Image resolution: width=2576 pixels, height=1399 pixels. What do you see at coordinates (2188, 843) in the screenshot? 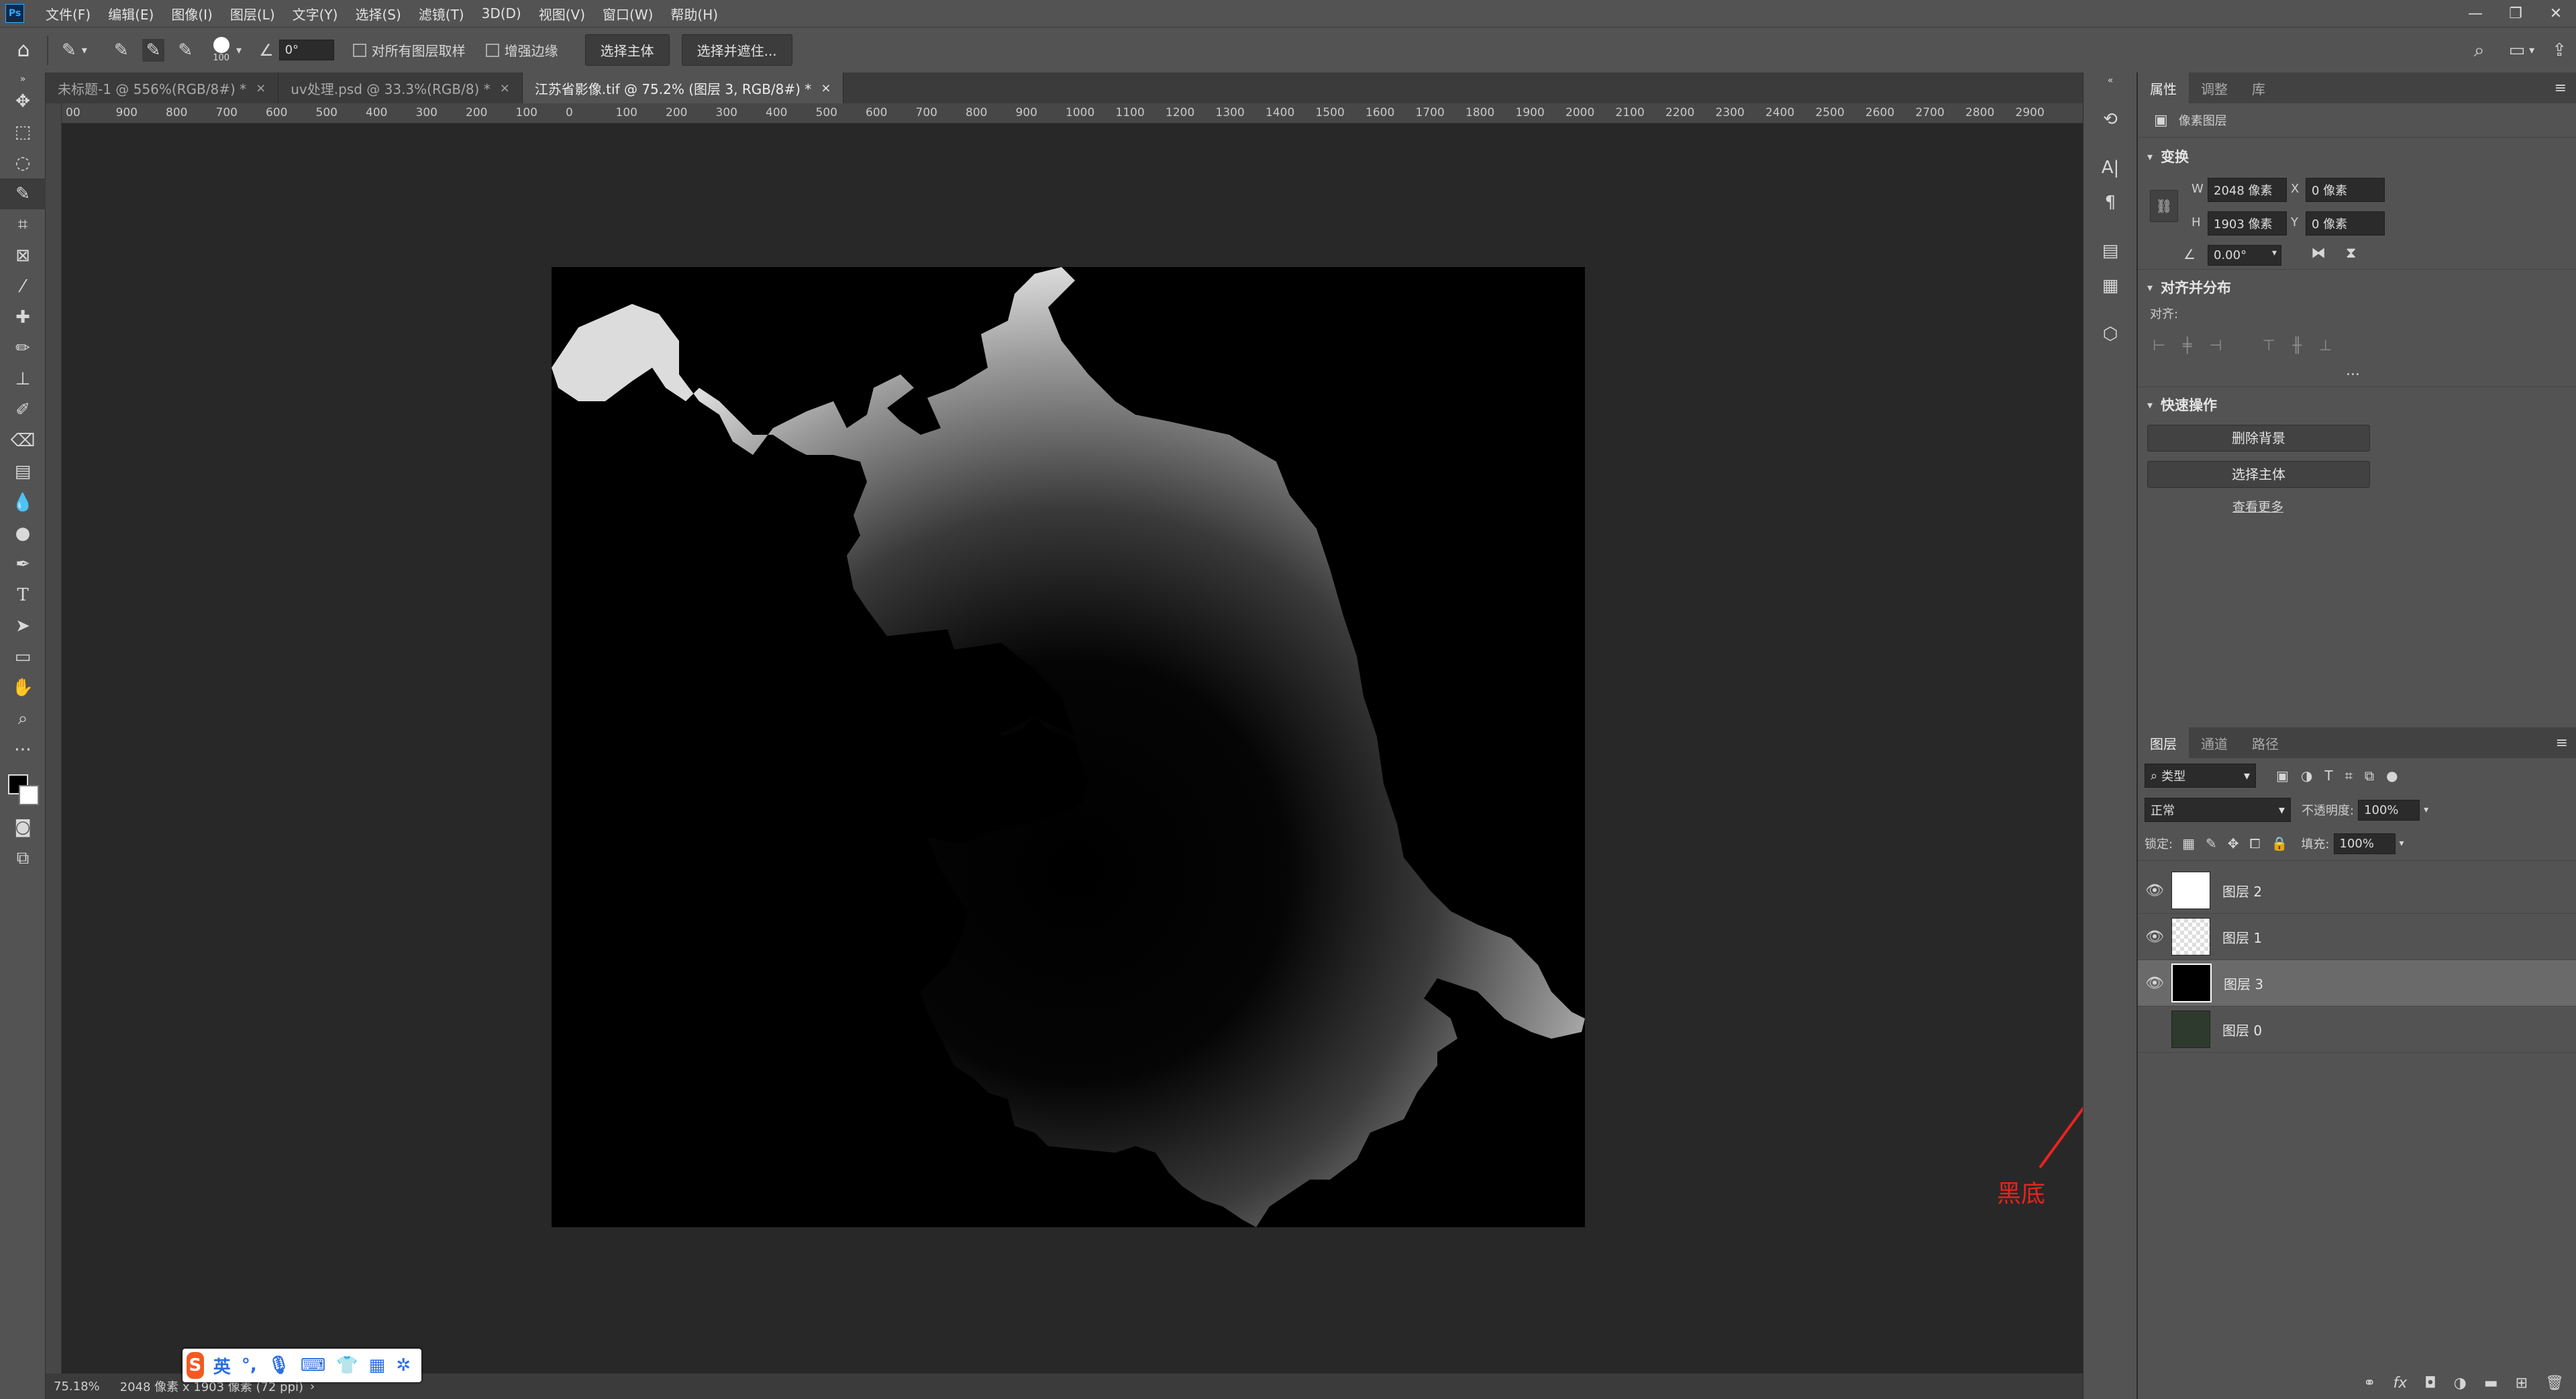
I see `lock-transparent-icon: ▦` at bounding box center [2188, 843].